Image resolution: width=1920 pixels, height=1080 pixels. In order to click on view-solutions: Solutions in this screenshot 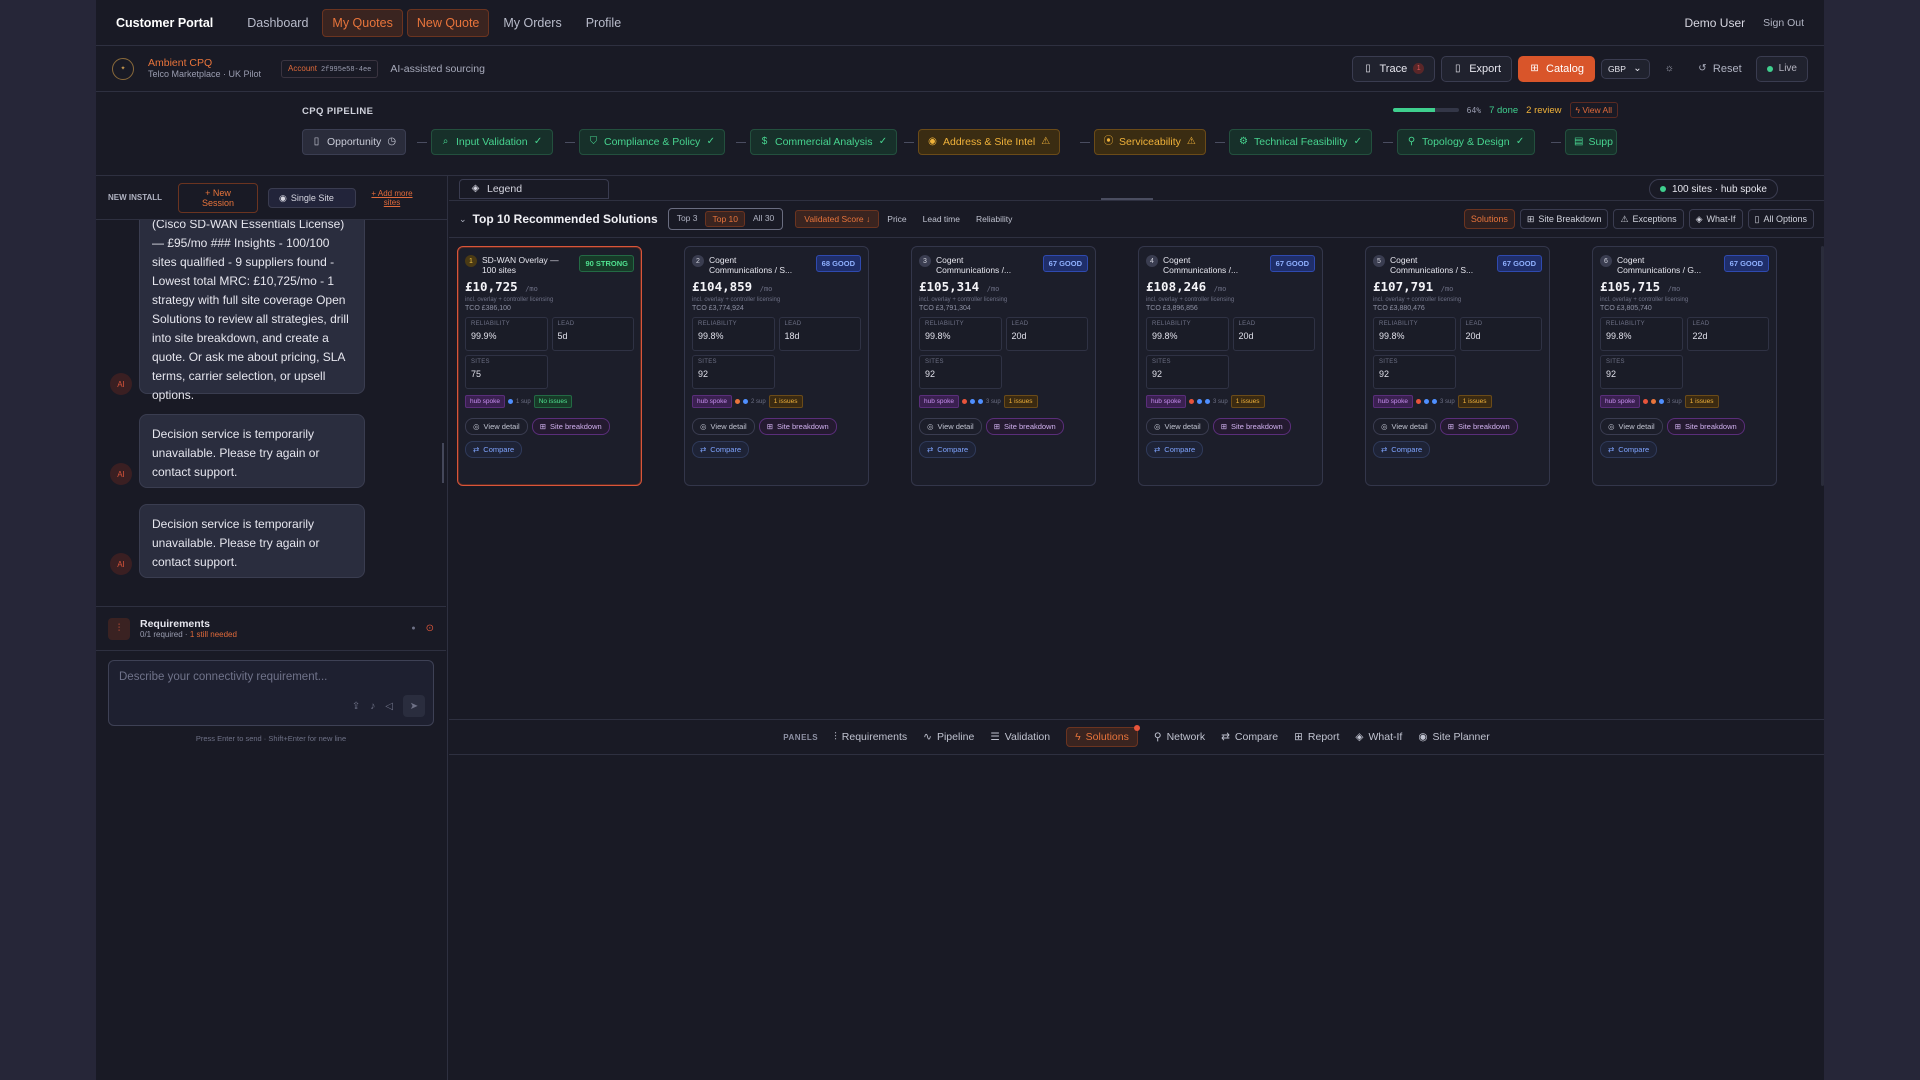, I will do `click(1489, 219)`.